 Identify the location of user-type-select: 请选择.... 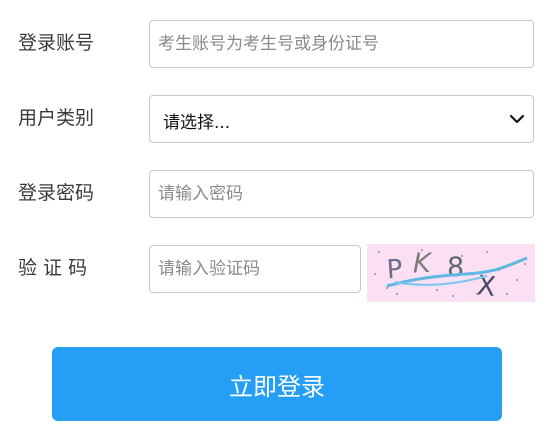
(341, 119).